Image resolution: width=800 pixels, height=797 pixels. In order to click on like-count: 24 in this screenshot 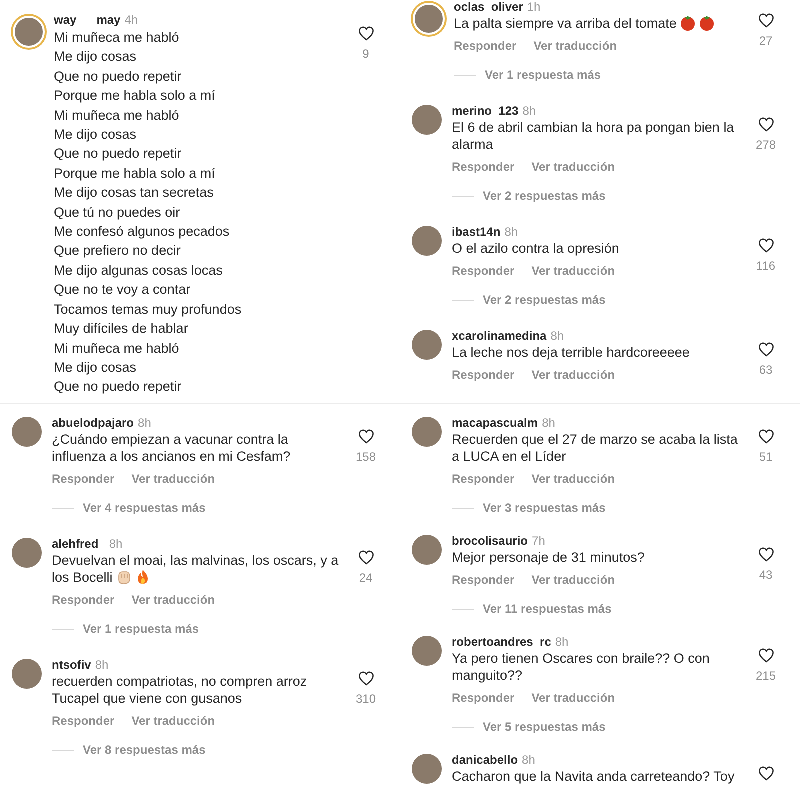, I will do `click(366, 578)`.